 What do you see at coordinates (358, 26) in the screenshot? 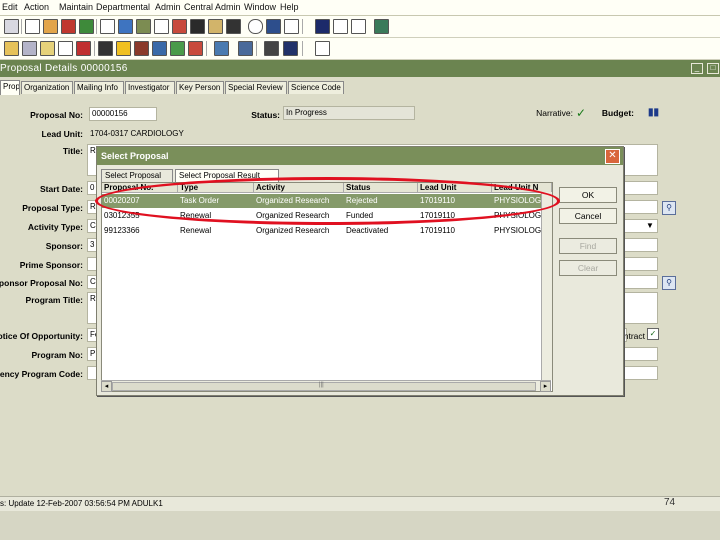
I see `table-icon` at bounding box center [358, 26].